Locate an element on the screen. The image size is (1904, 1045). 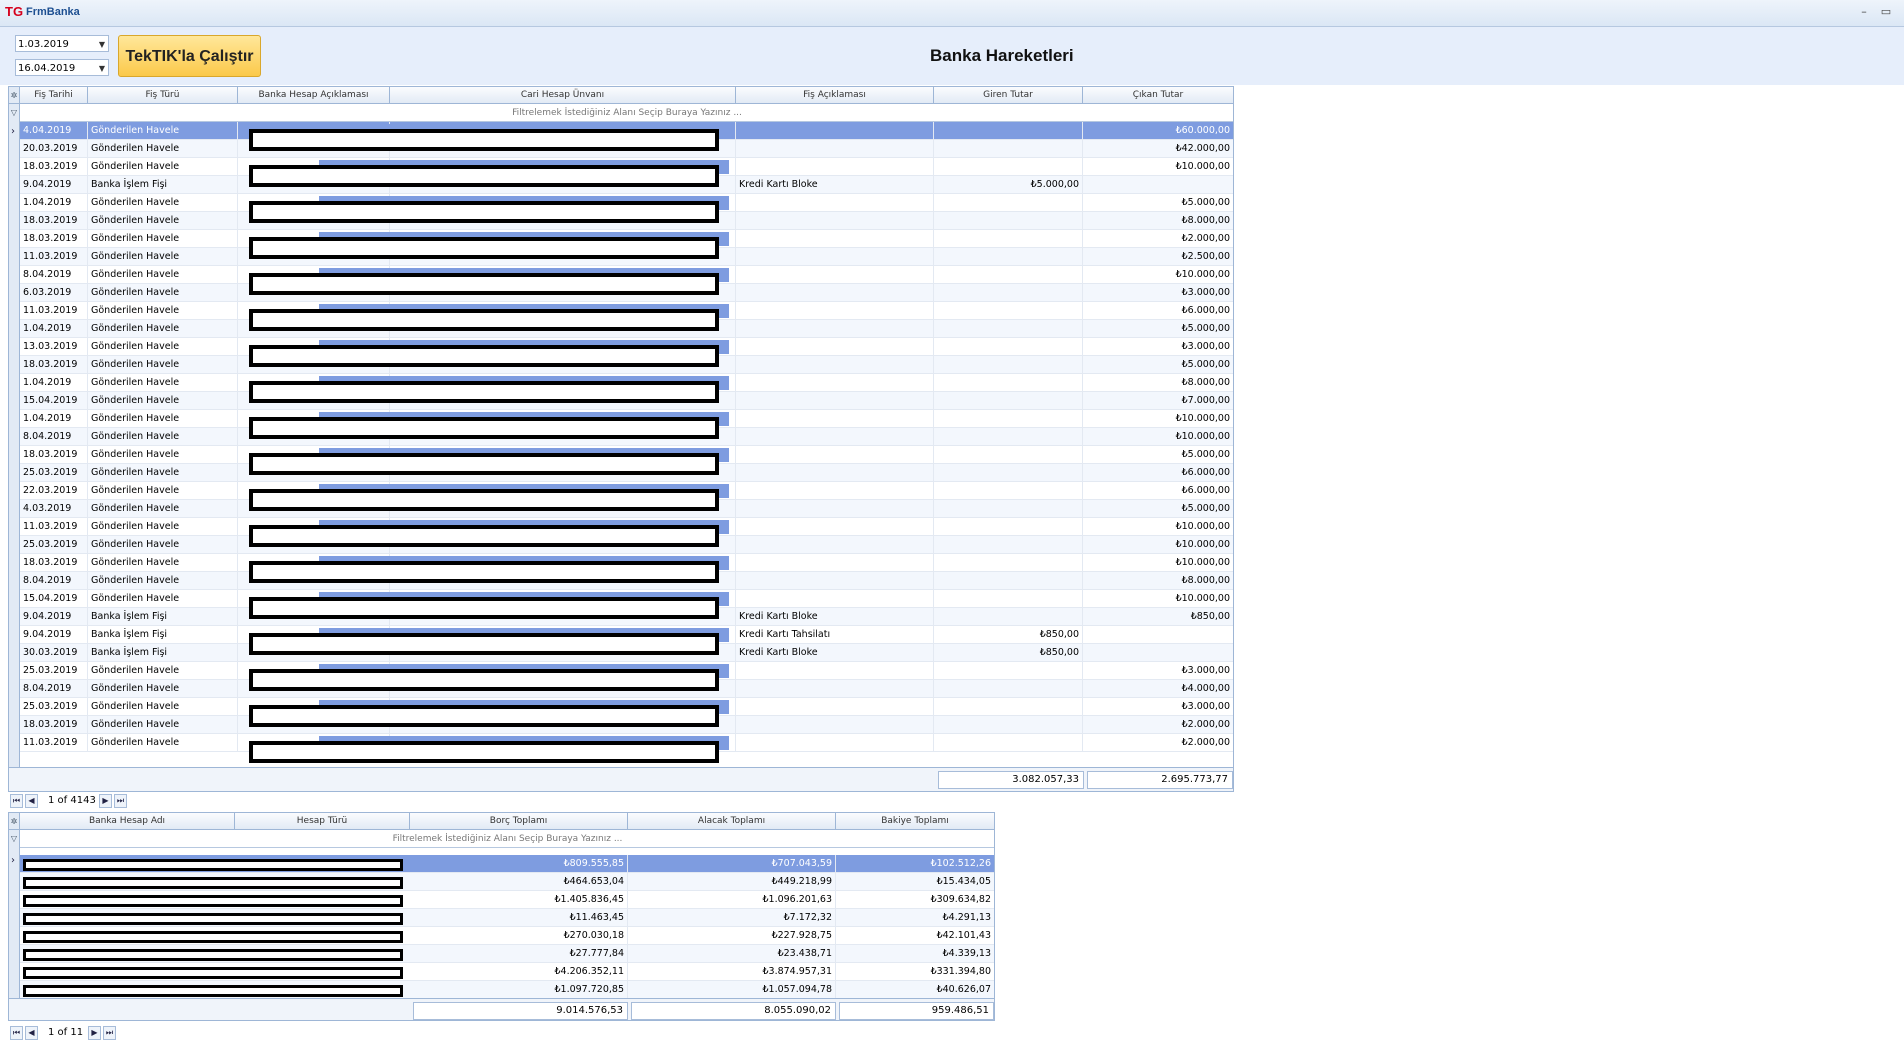
start-date-picker: 1.03.2019 ▼ is located at coordinates (62, 43).